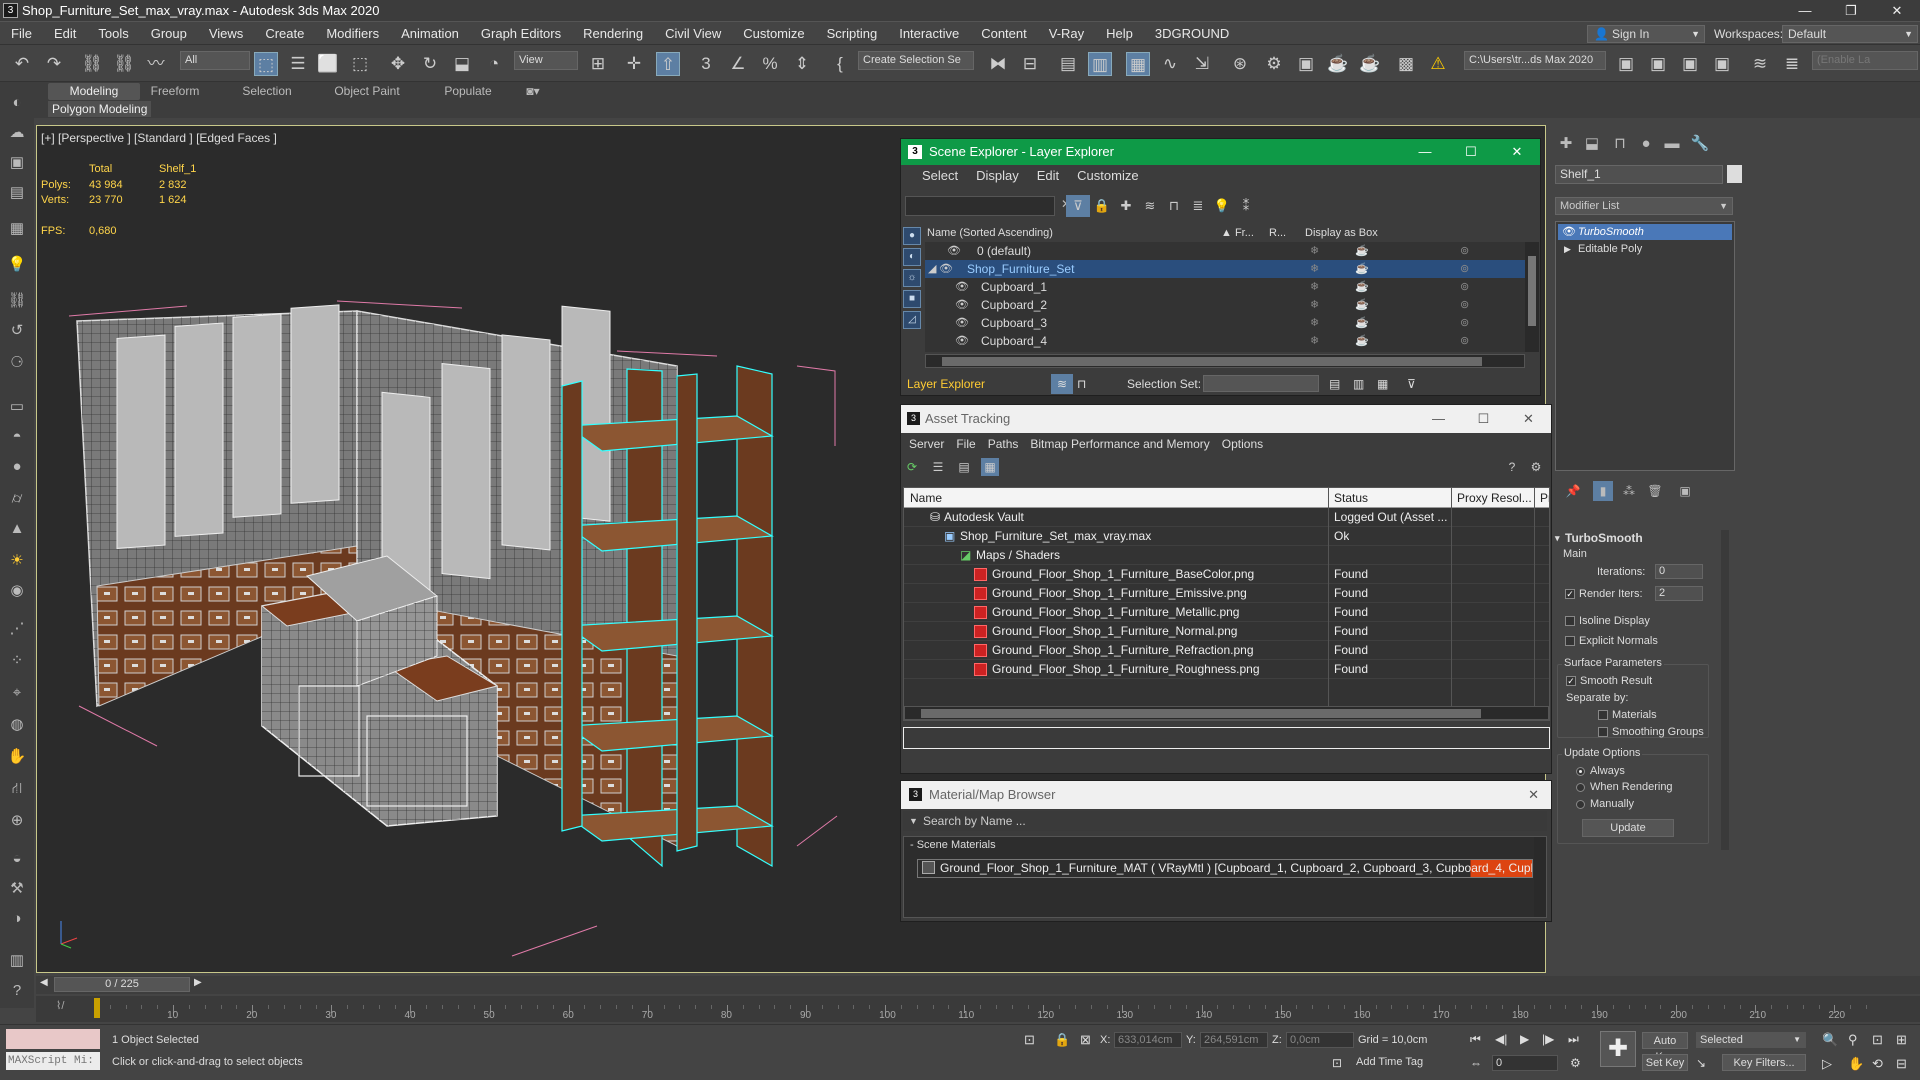 This screenshot has height=1080, width=1920. I want to click on move-icon: ✥, so click(398, 64).